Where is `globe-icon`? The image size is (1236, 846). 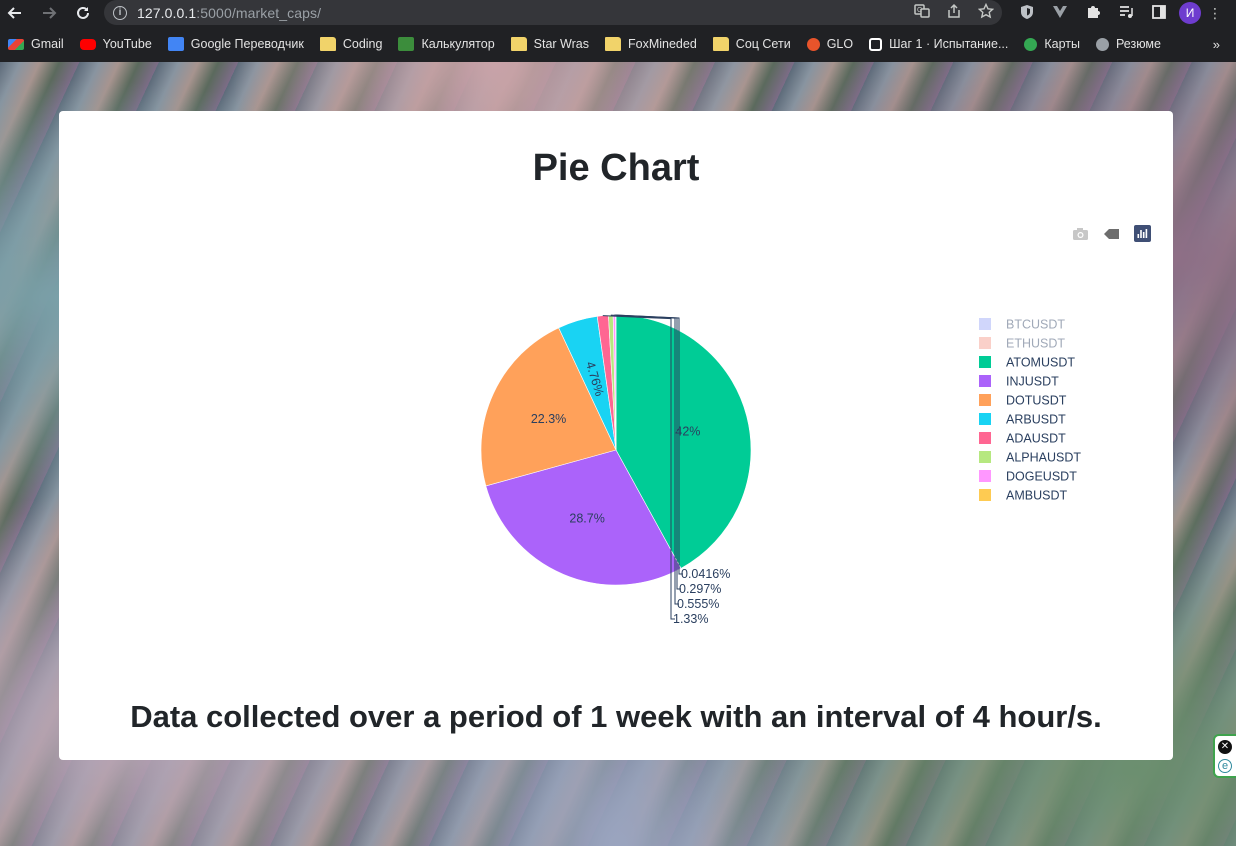 globe-icon is located at coordinates (1102, 44).